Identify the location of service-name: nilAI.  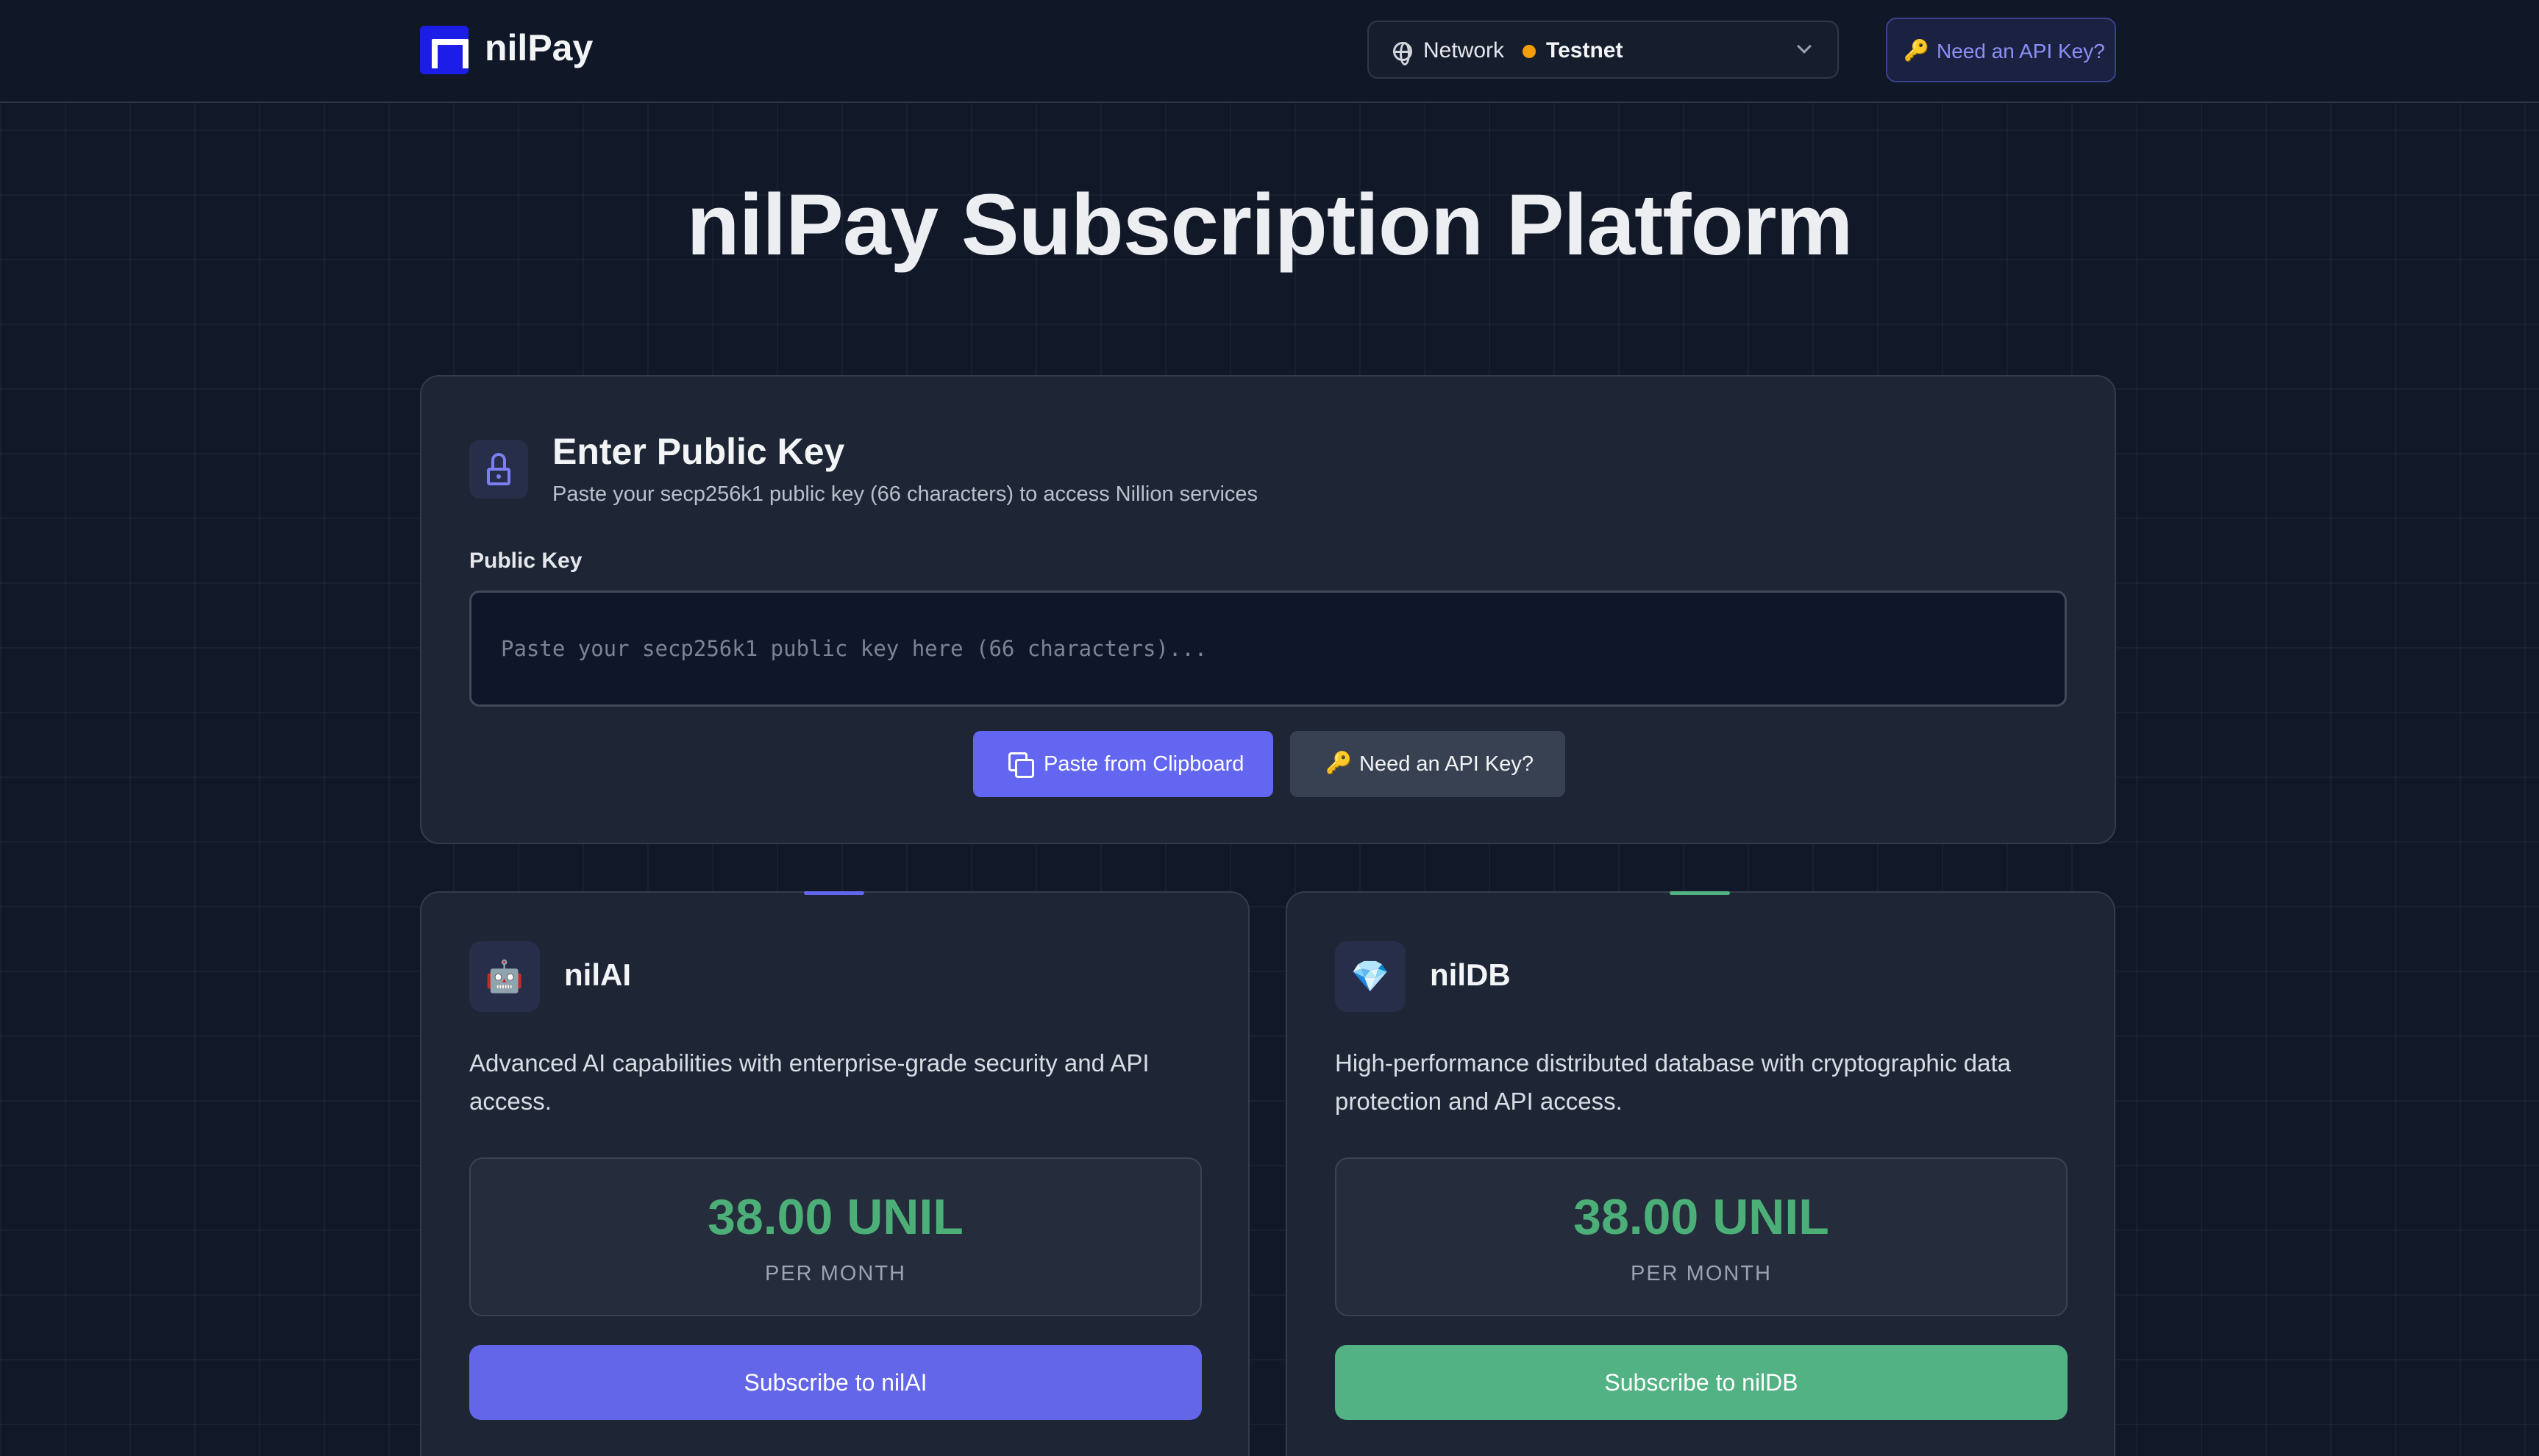
(597, 974).